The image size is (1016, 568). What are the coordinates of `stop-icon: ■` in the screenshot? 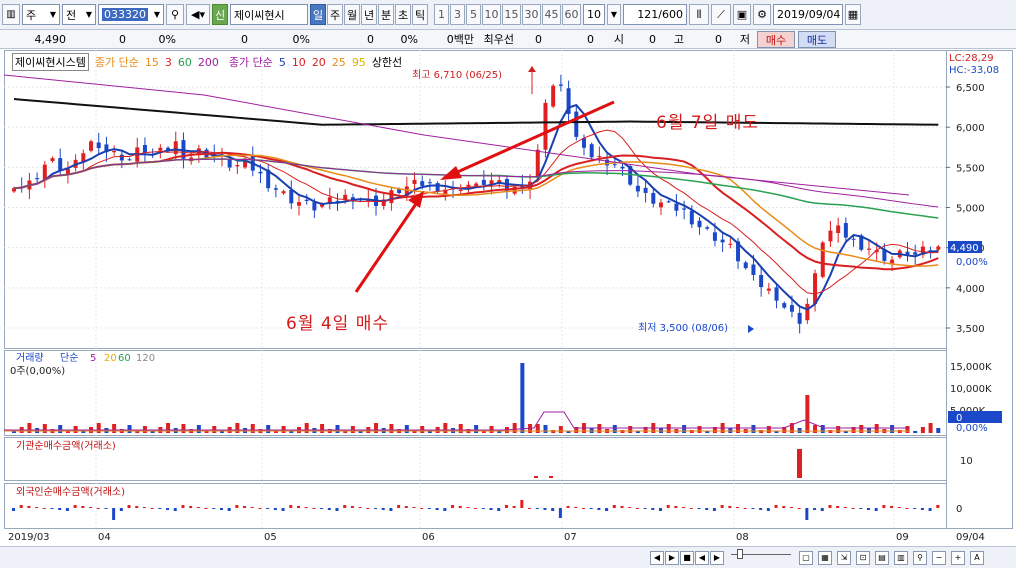 It's located at (687, 557).